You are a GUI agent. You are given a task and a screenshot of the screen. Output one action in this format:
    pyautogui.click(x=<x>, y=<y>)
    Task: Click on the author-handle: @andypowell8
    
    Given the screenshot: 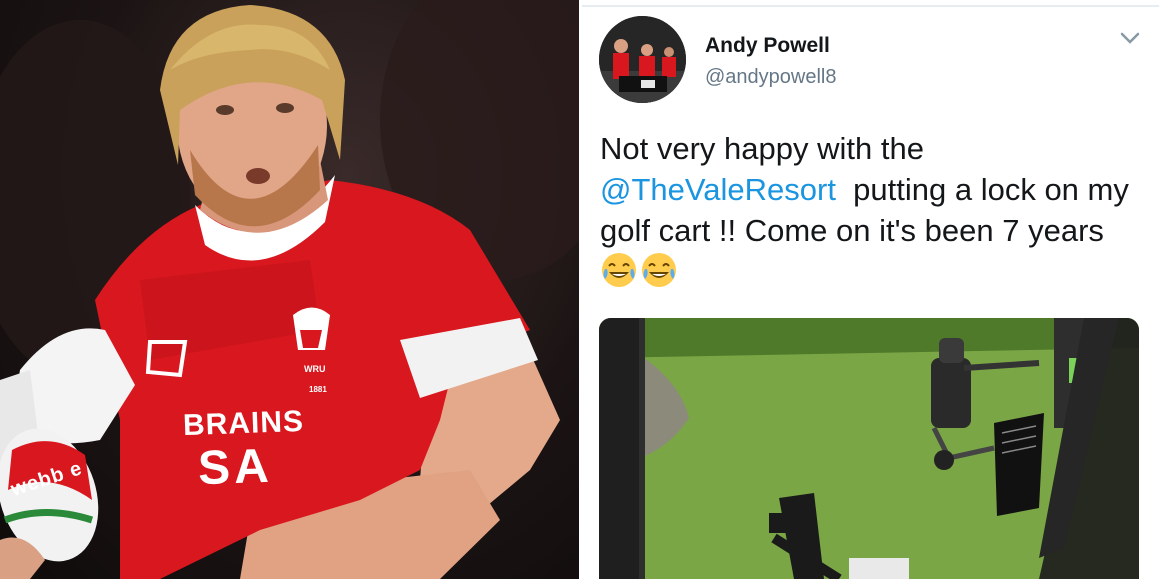 What is the action you would take?
    pyautogui.click(x=771, y=77)
    